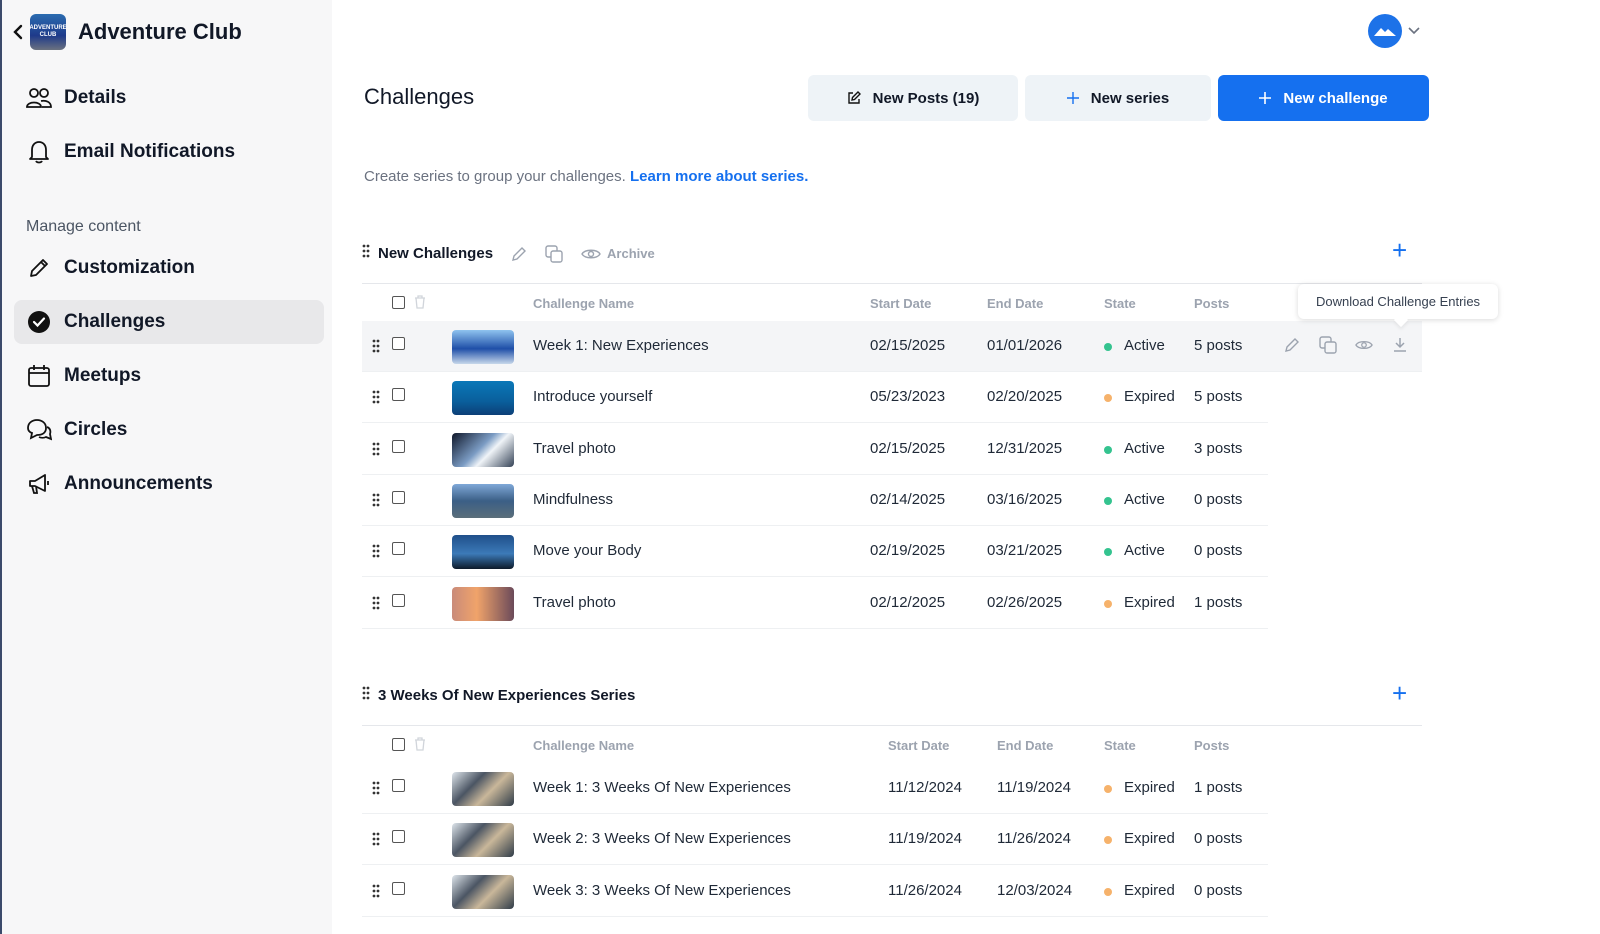 Image resolution: width=1600 pixels, height=934 pixels. I want to click on challenge-name: Week 3: 3 Weeks Of New Experiences, so click(662, 890).